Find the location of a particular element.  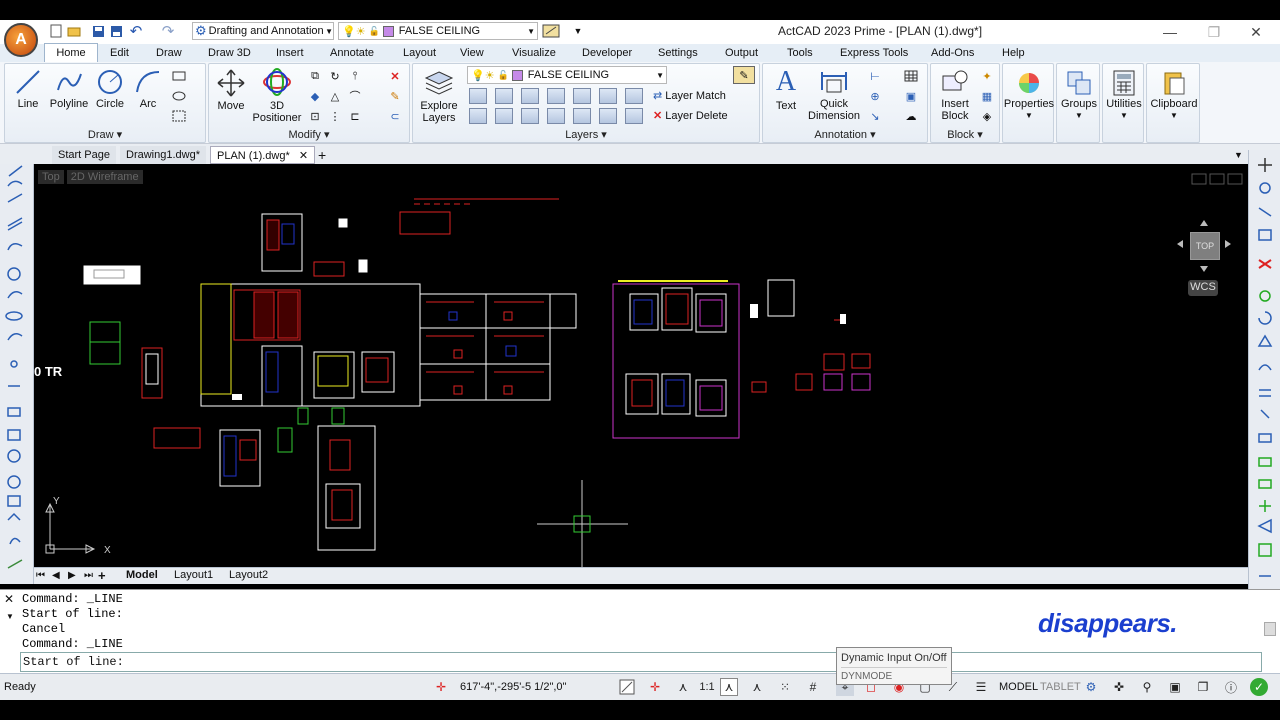

3d-positioner-button: 3D Positioner is located at coordinates (277, 95).